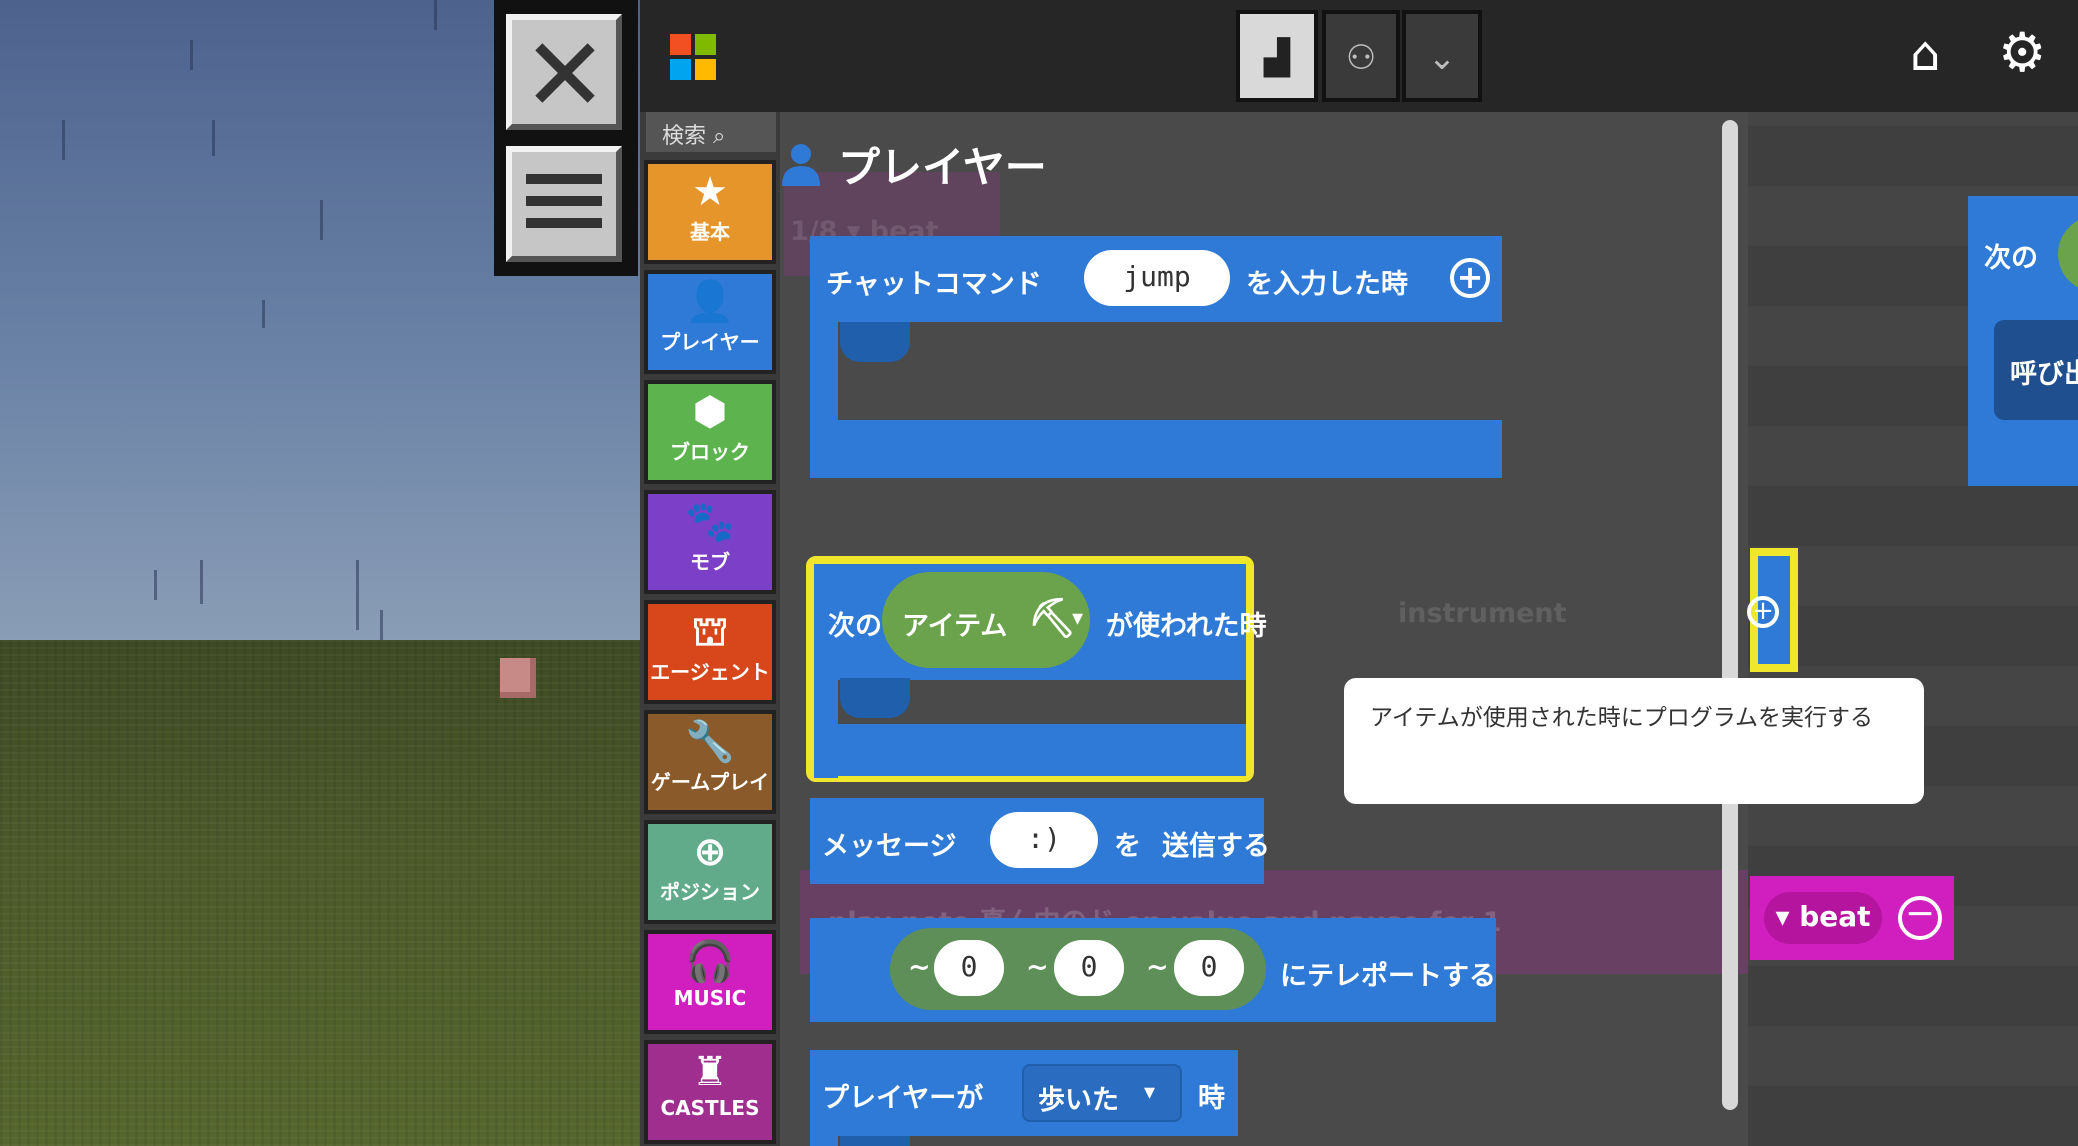  Describe the element at coordinates (710, 998) in the screenshot. I see `category-label: MUSIC` at that location.